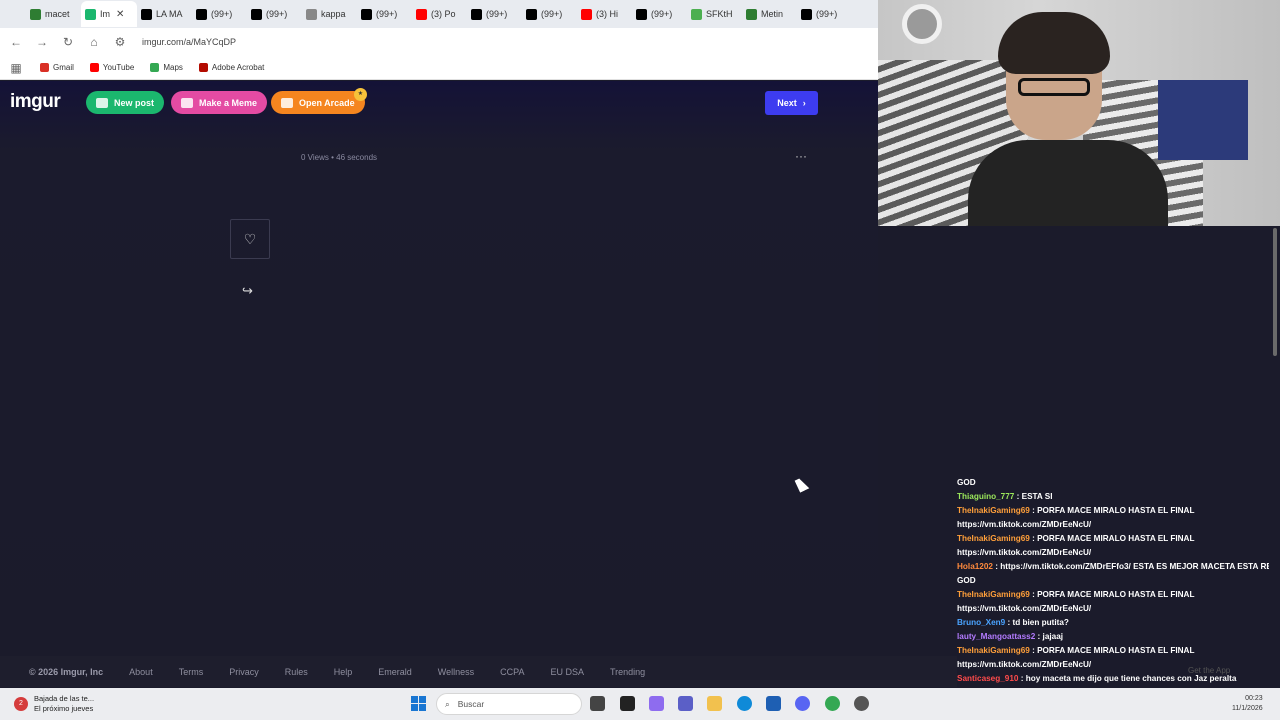  I want to click on reload-icon: ↻, so click(68, 42).